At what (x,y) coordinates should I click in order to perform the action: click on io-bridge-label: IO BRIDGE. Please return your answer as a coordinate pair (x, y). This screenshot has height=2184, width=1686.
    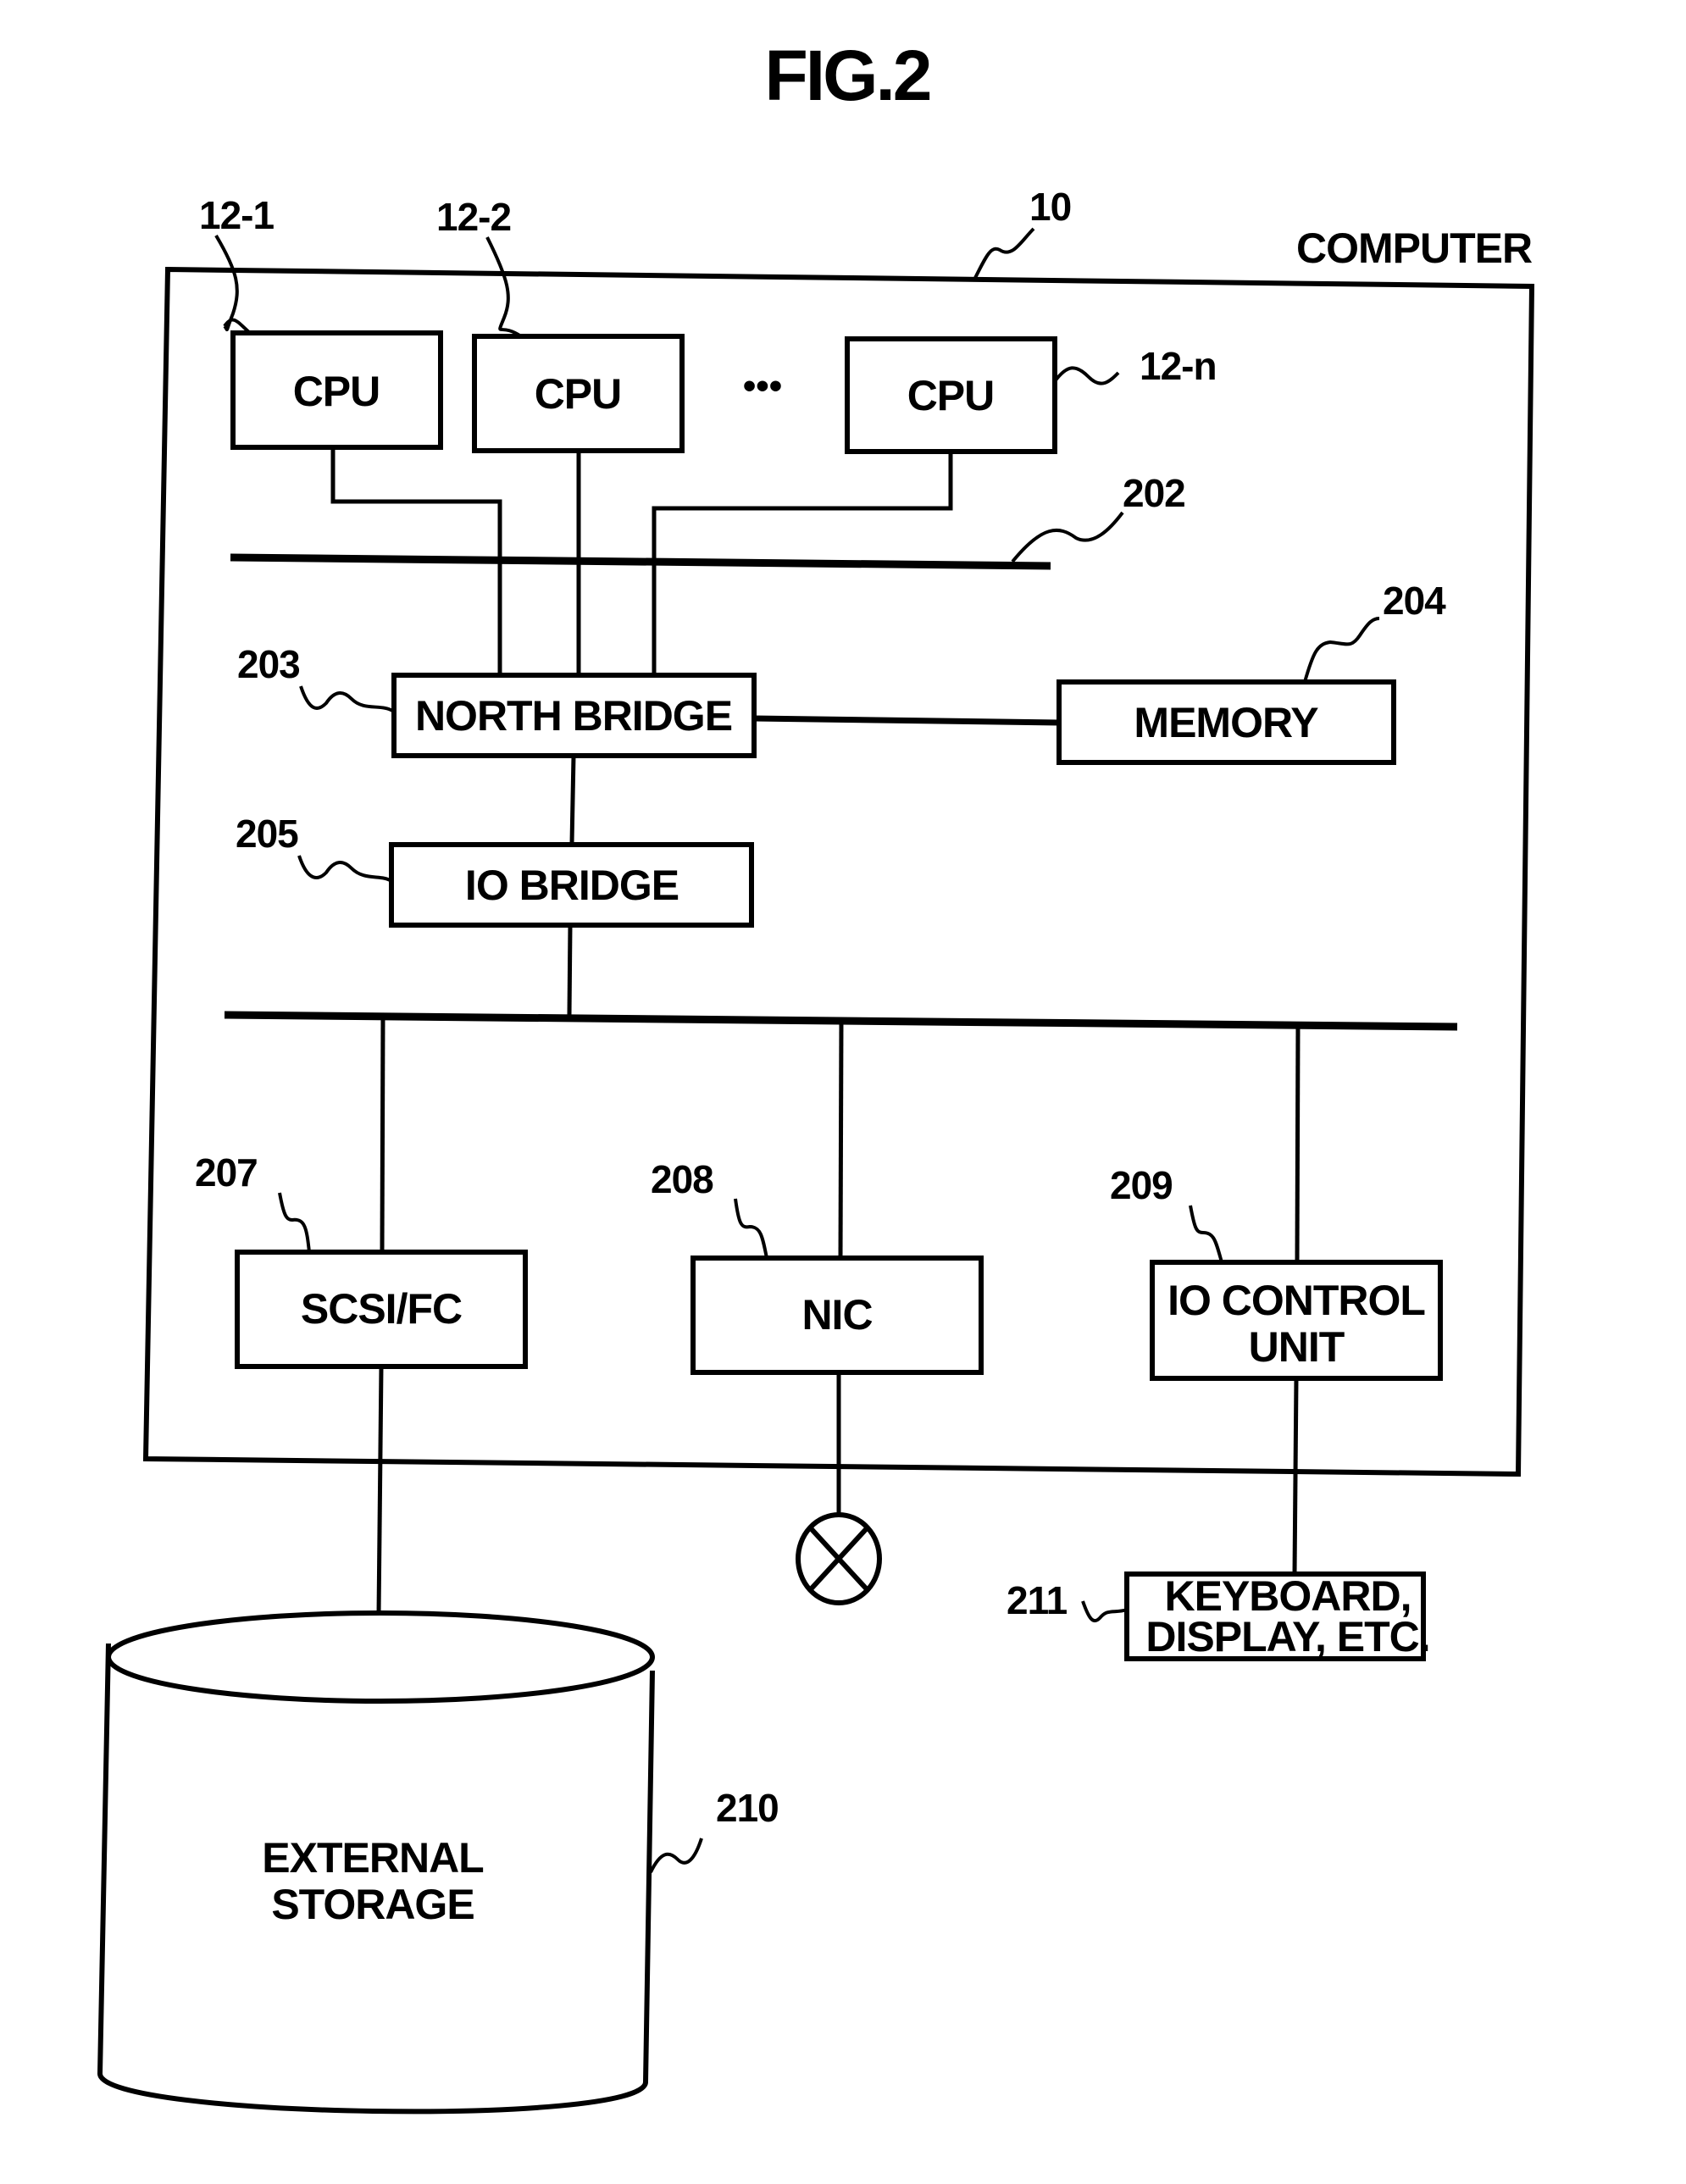
    Looking at the image, I should click on (572, 885).